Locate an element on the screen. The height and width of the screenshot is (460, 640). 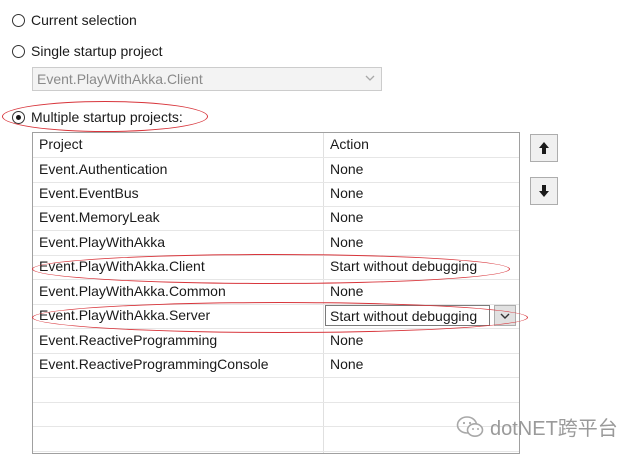
column-header-project: Project is located at coordinates (61, 144).